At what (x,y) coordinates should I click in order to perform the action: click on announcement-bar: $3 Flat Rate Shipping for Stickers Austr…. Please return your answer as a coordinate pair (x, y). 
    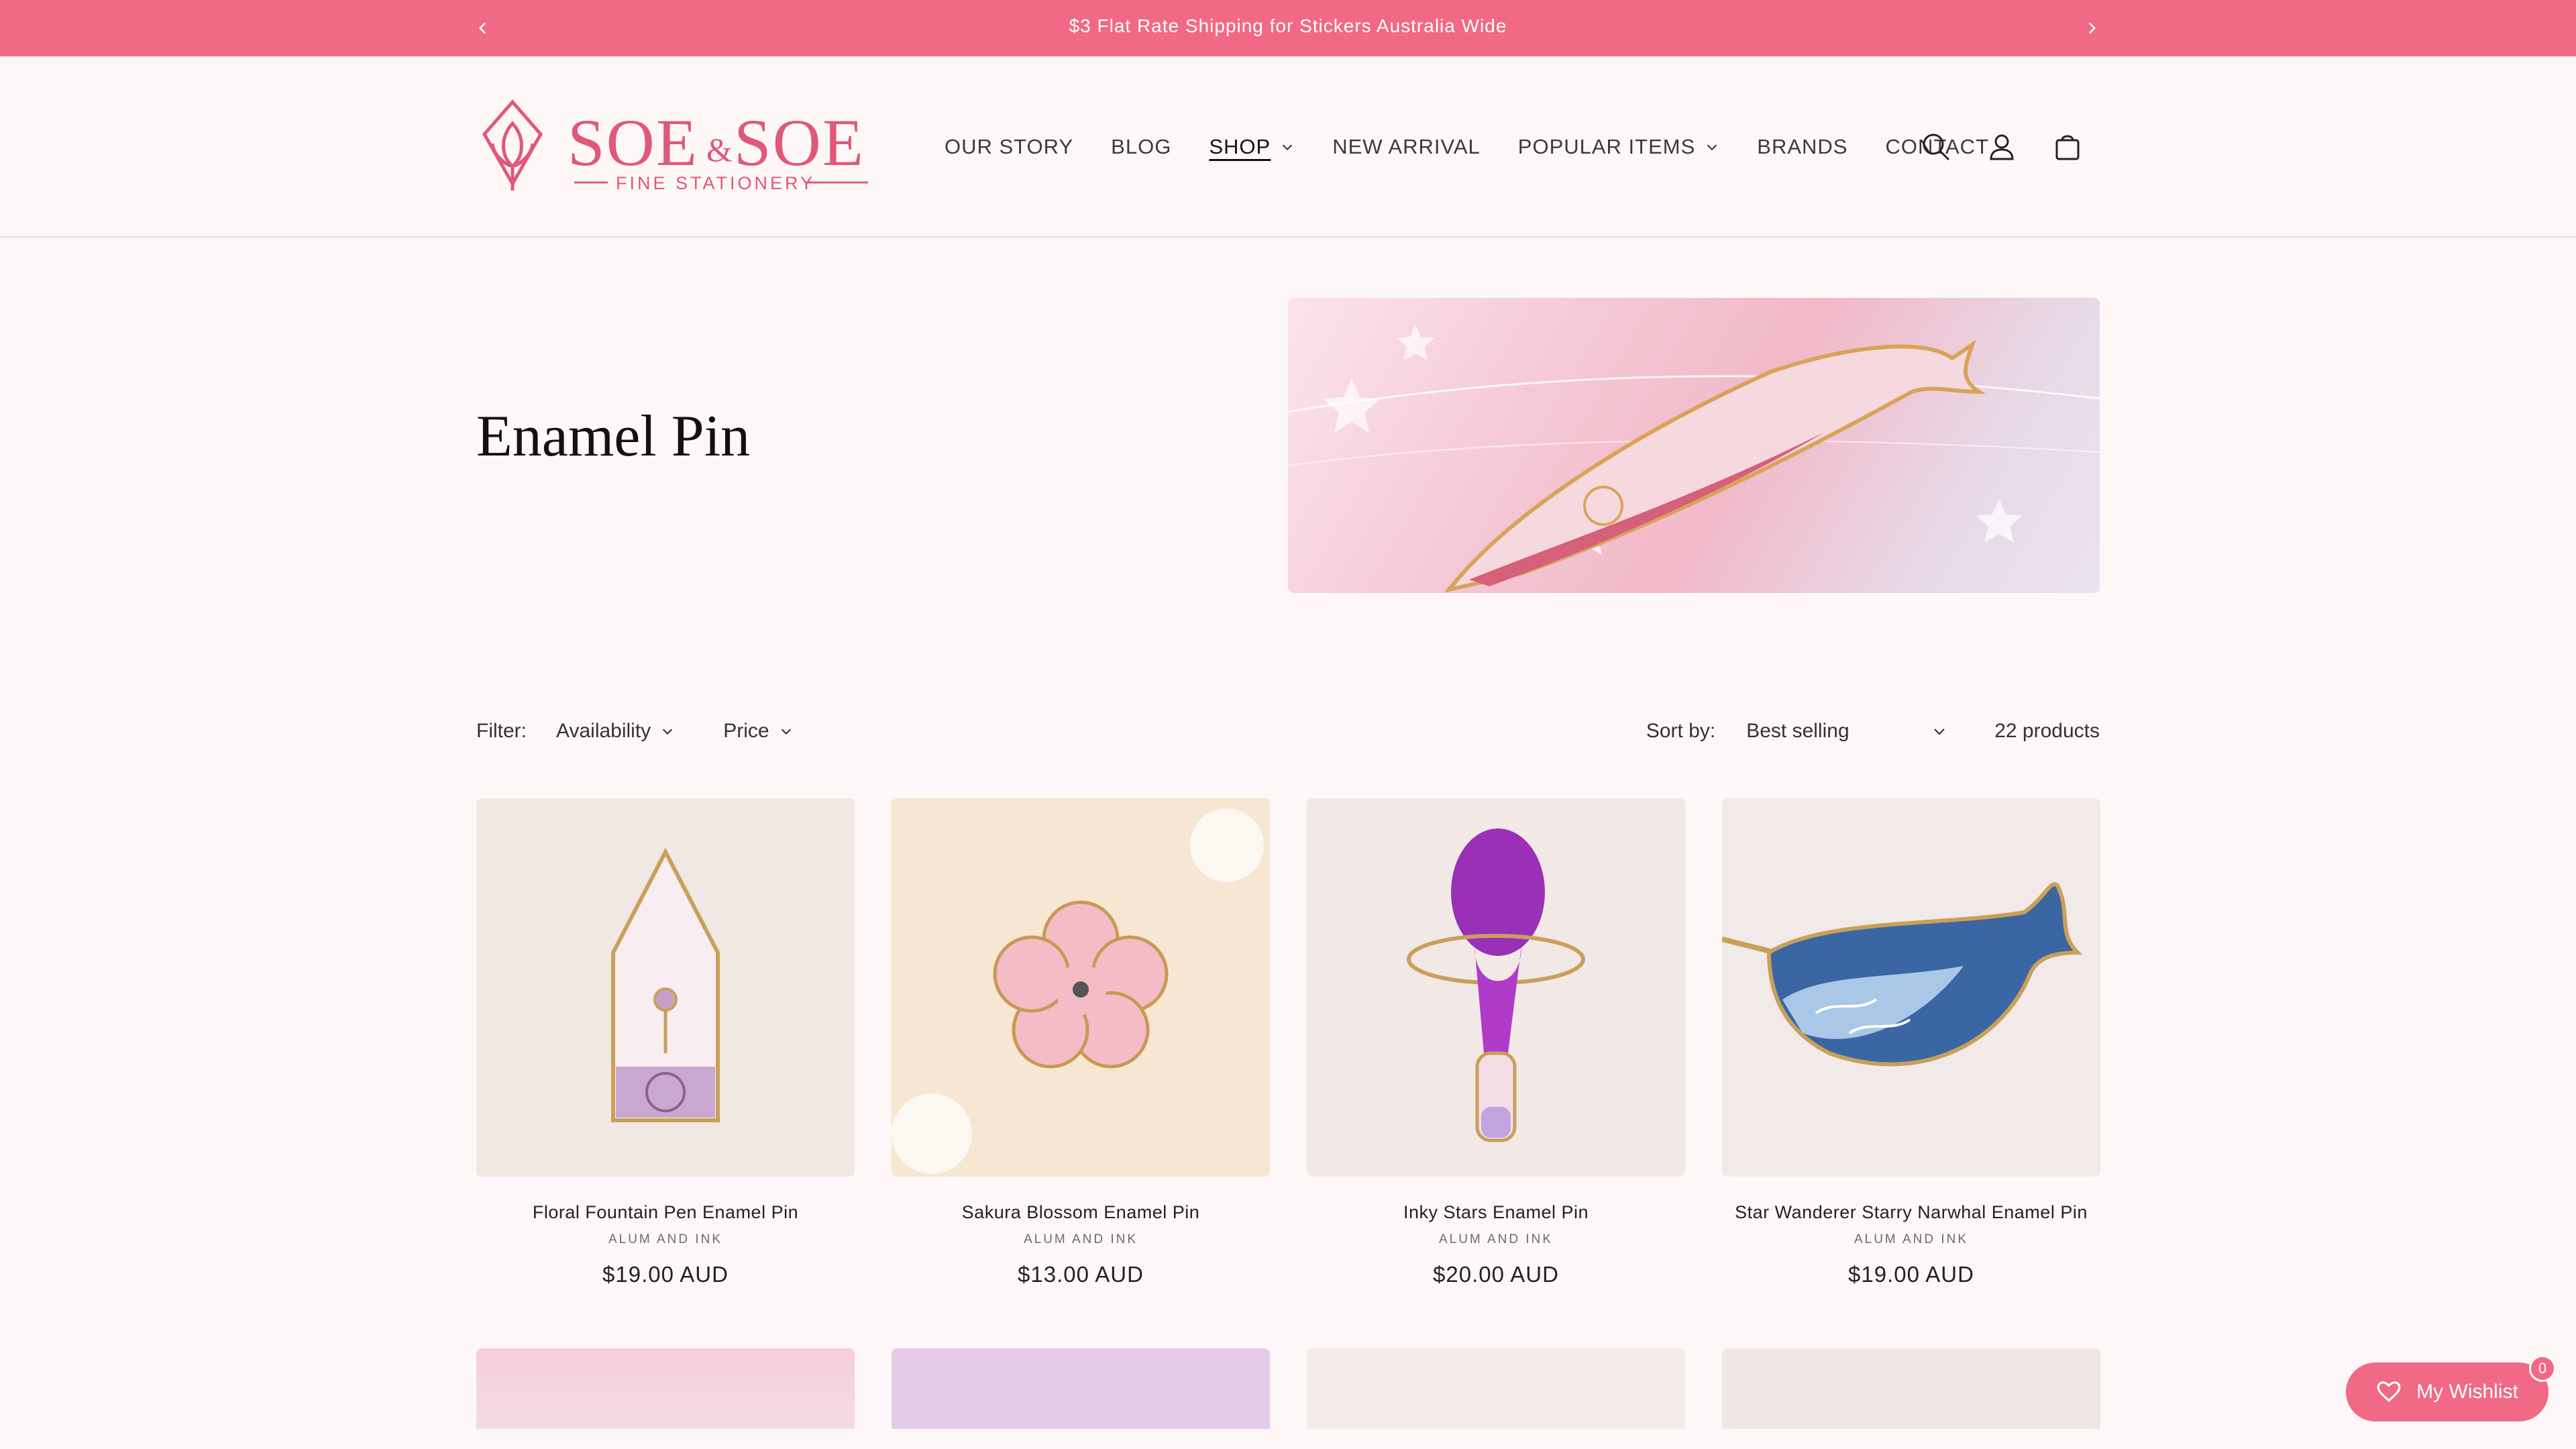
    Looking at the image, I should click on (1288, 28).